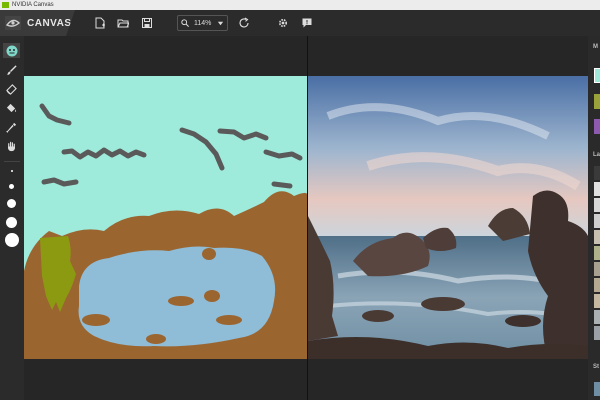 The height and width of the screenshot is (400, 600). What do you see at coordinates (220, 23) in the screenshot?
I see `chevron-down-icon` at bounding box center [220, 23].